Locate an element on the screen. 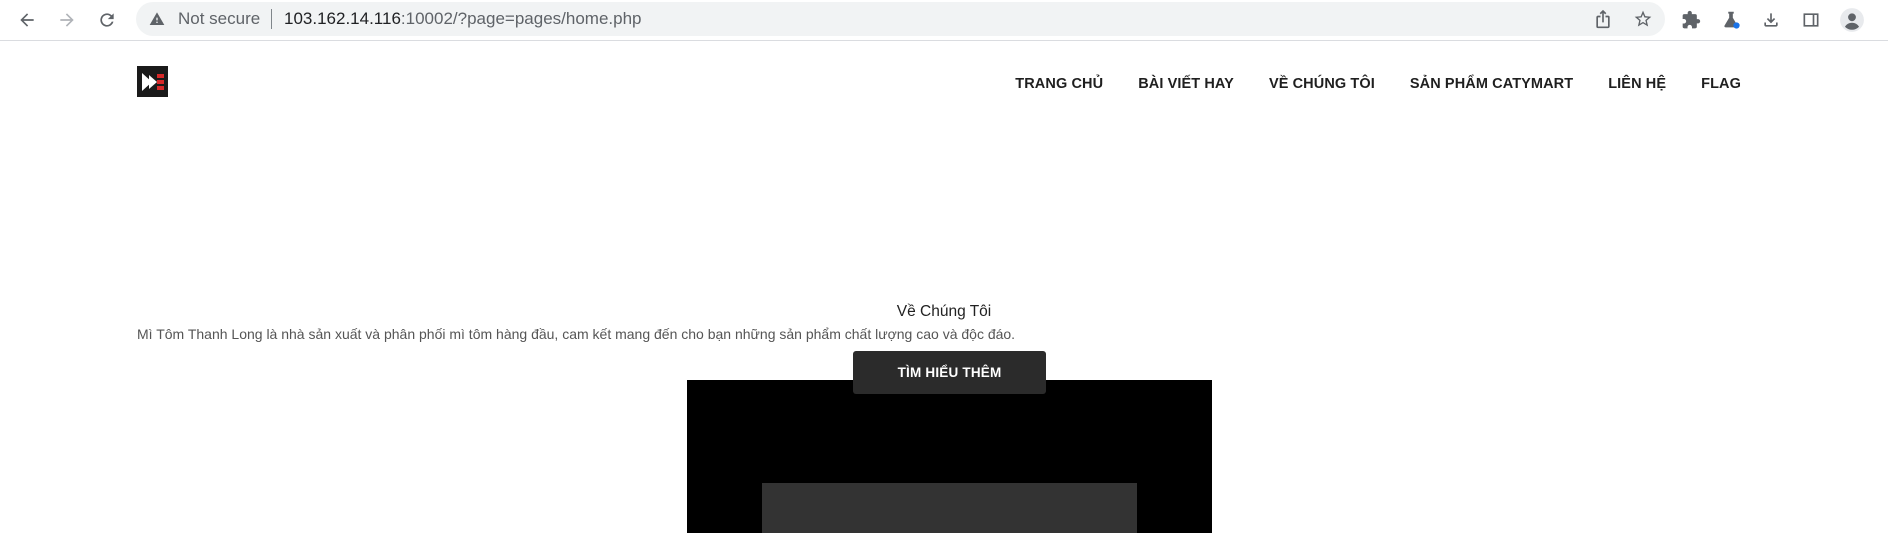  side-panel-icon is located at coordinates (1811, 20).